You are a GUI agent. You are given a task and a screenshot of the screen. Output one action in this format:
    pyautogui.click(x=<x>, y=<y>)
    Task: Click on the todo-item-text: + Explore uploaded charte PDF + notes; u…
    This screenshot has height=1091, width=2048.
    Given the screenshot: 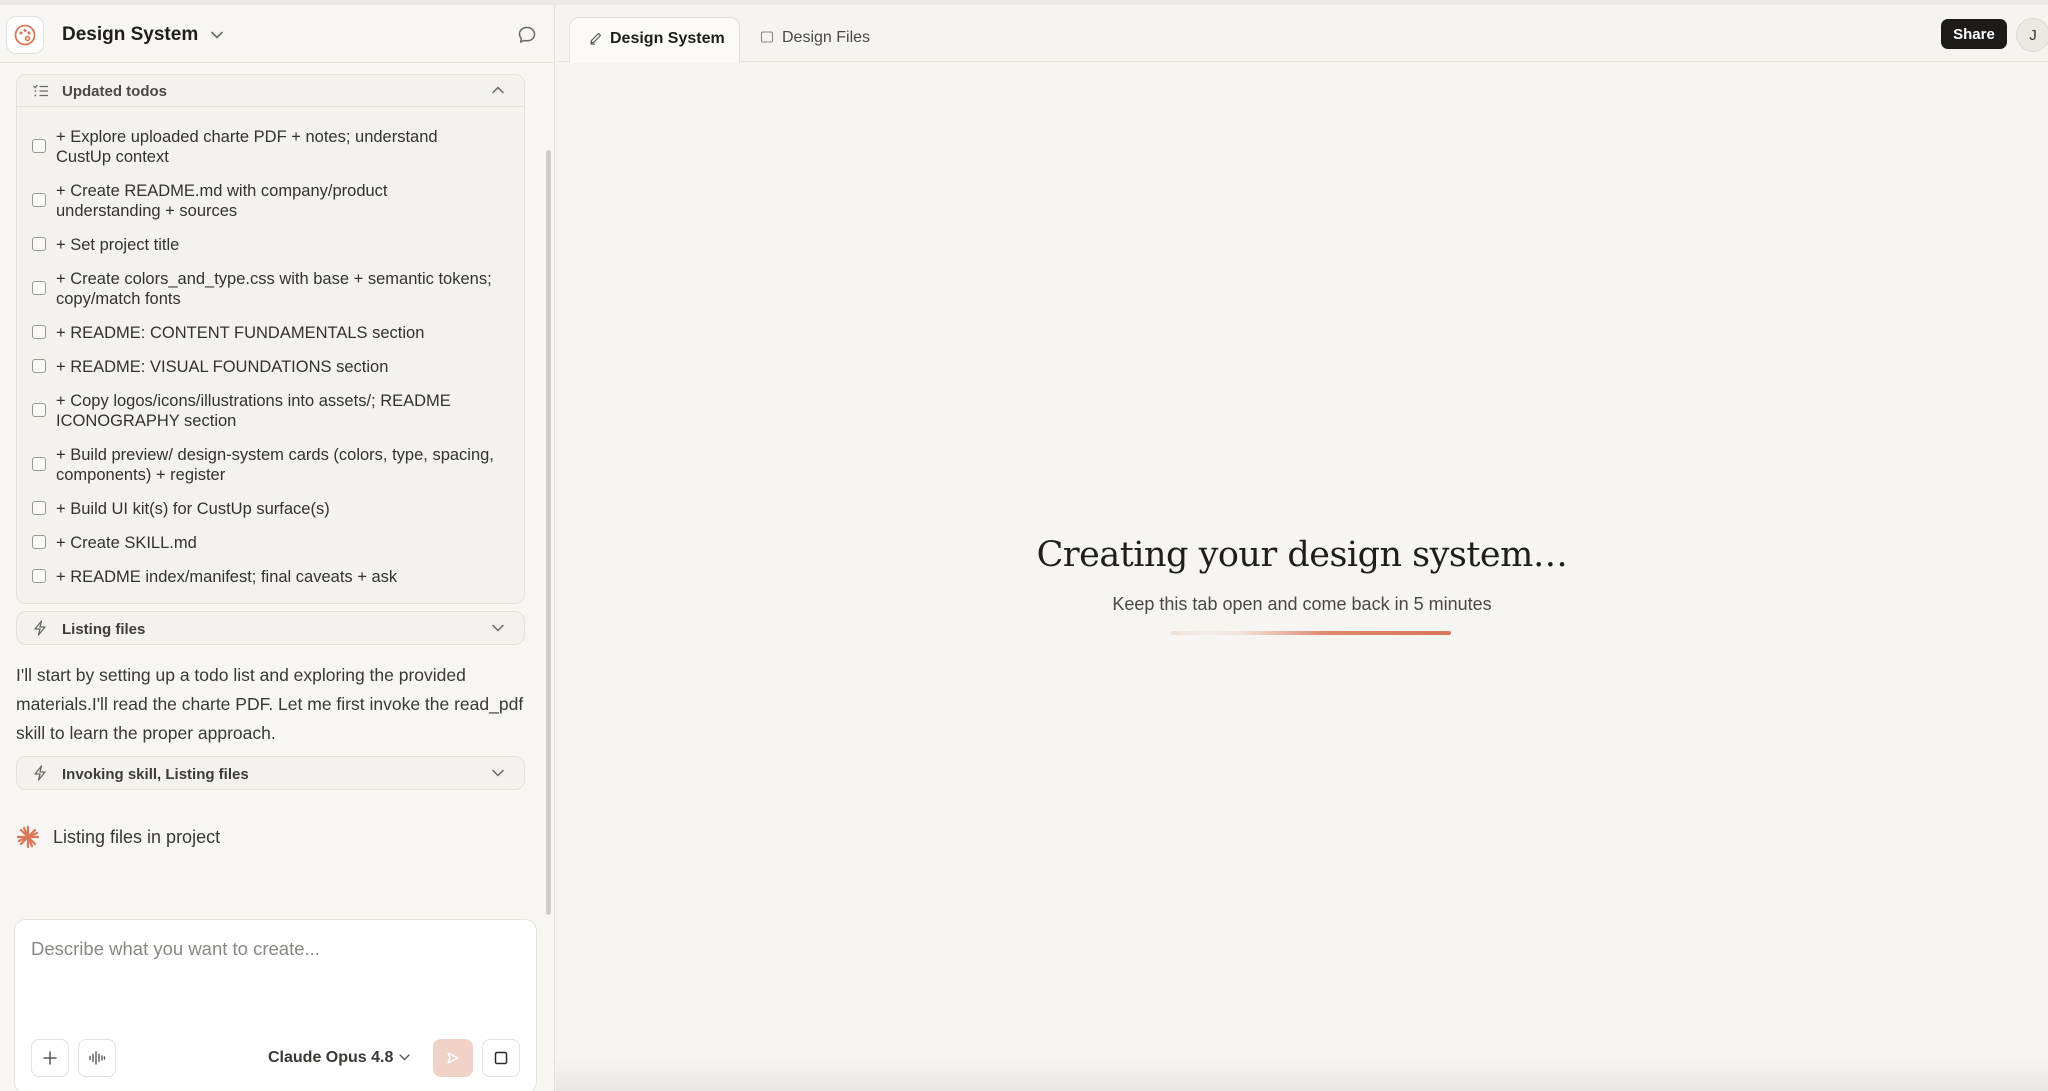 What is the action you would take?
    pyautogui.click(x=247, y=147)
    